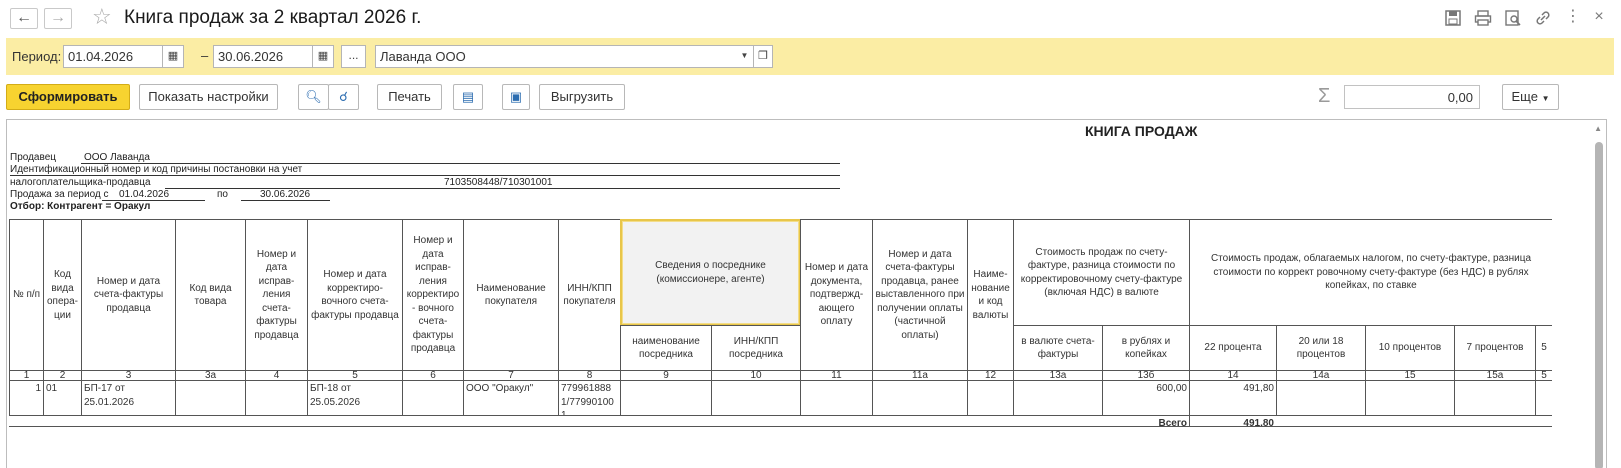 This screenshot has width=1621, height=468. Describe the element at coordinates (1545, 98) in the screenshot. I see `chevron-down-icon: ▼` at that location.